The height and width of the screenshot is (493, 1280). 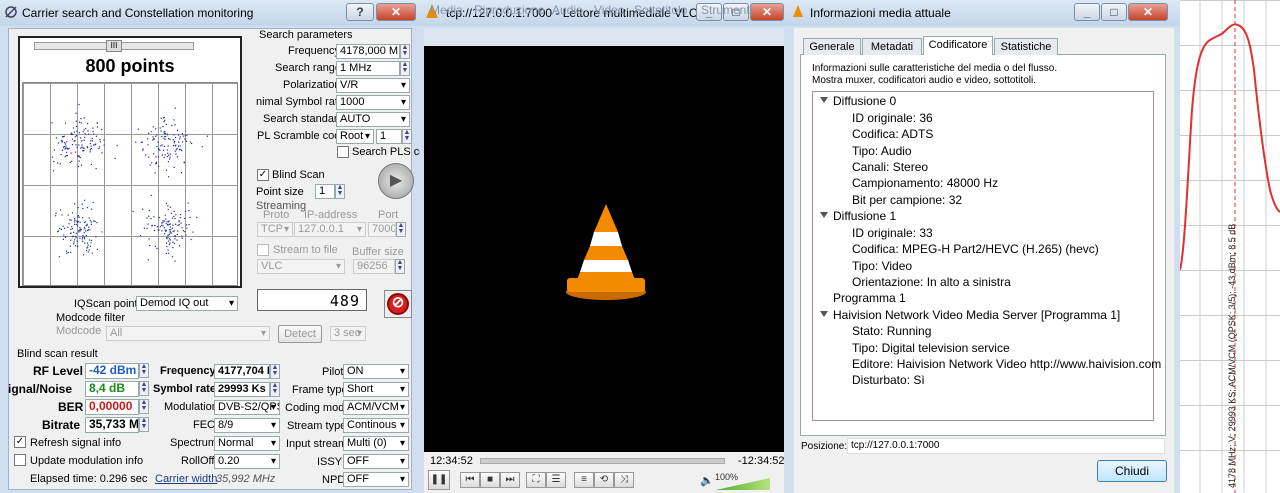 I want to click on result-frequency-spinner: ▲ ▼, so click(x=275, y=371).